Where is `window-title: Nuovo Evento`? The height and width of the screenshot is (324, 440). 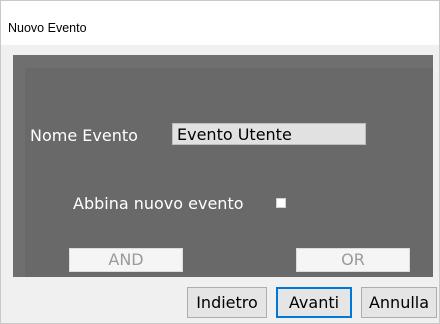
window-title: Nuovo Evento is located at coordinates (47, 28).